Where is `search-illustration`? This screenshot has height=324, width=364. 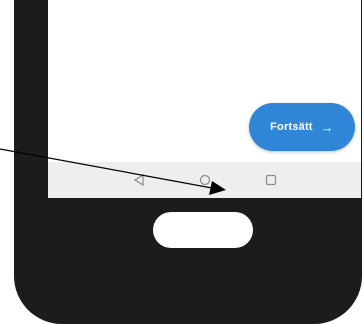 search-illustration is located at coordinates (204, 5).